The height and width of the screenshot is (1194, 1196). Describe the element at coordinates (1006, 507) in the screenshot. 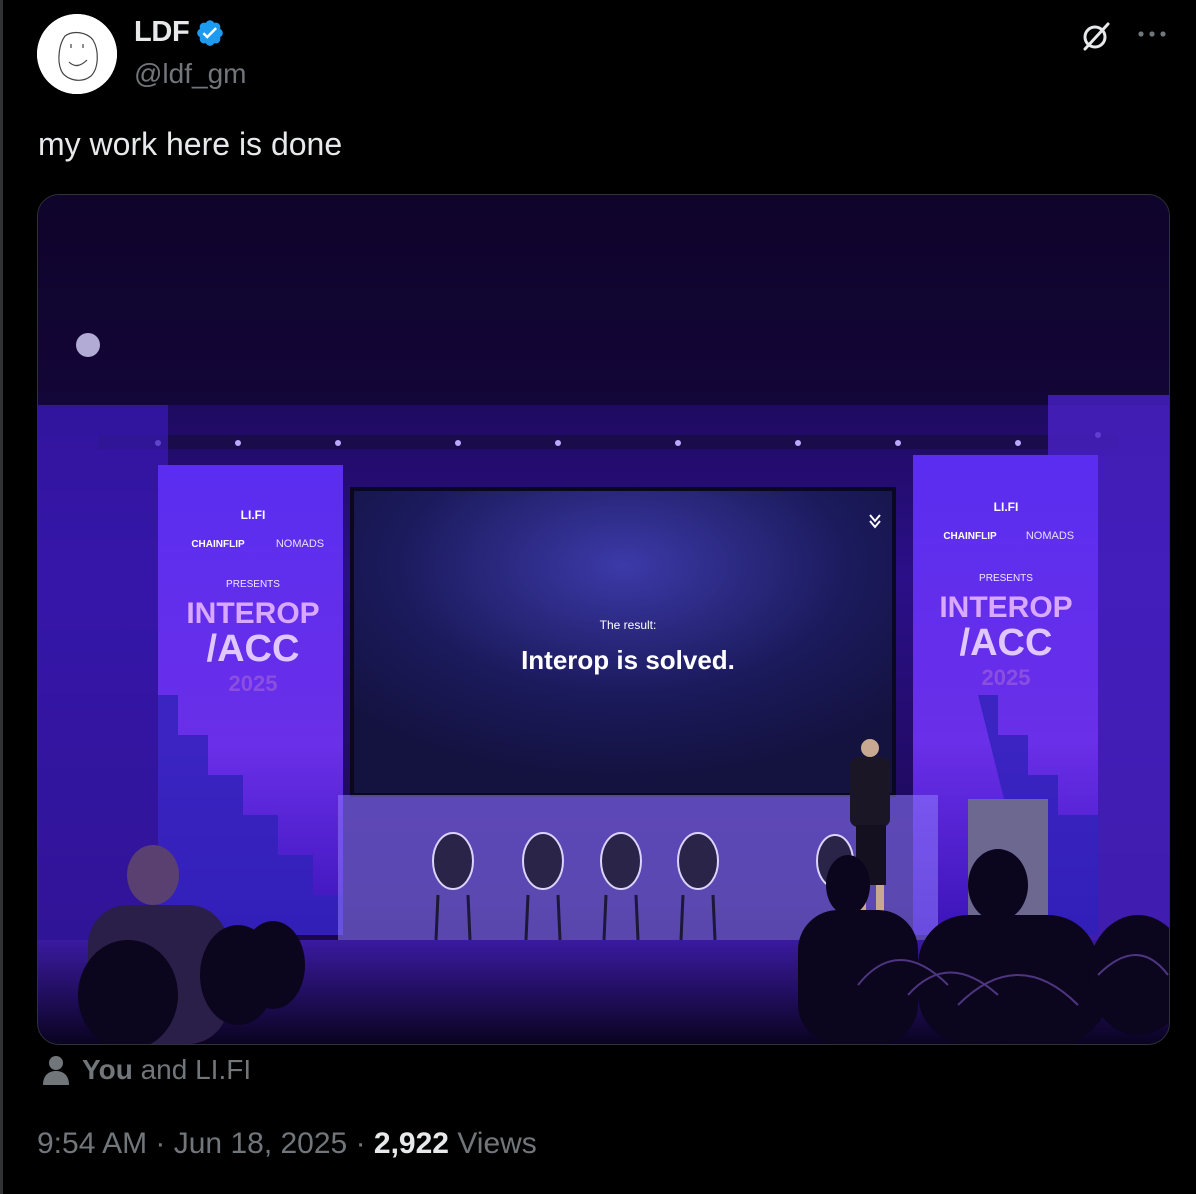

I see `banner-right-brand: LI.FI` at that location.